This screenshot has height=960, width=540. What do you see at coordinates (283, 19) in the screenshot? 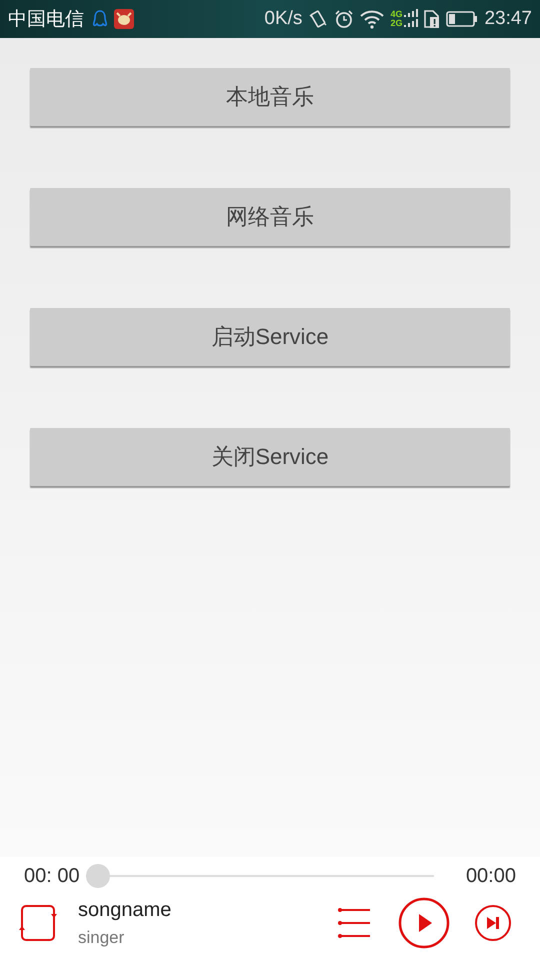
I see `network-speed: 0K/s` at bounding box center [283, 19].